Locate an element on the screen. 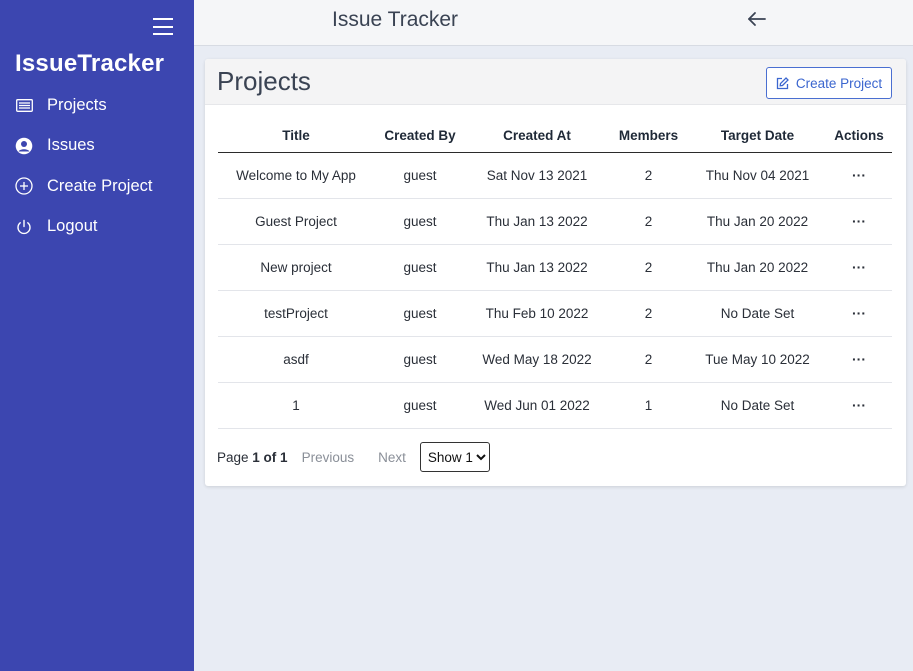 The image size is (913, 671). pagination: Page 1 of 1 Previous Next Show 10 is located at coordinates (353, 457).